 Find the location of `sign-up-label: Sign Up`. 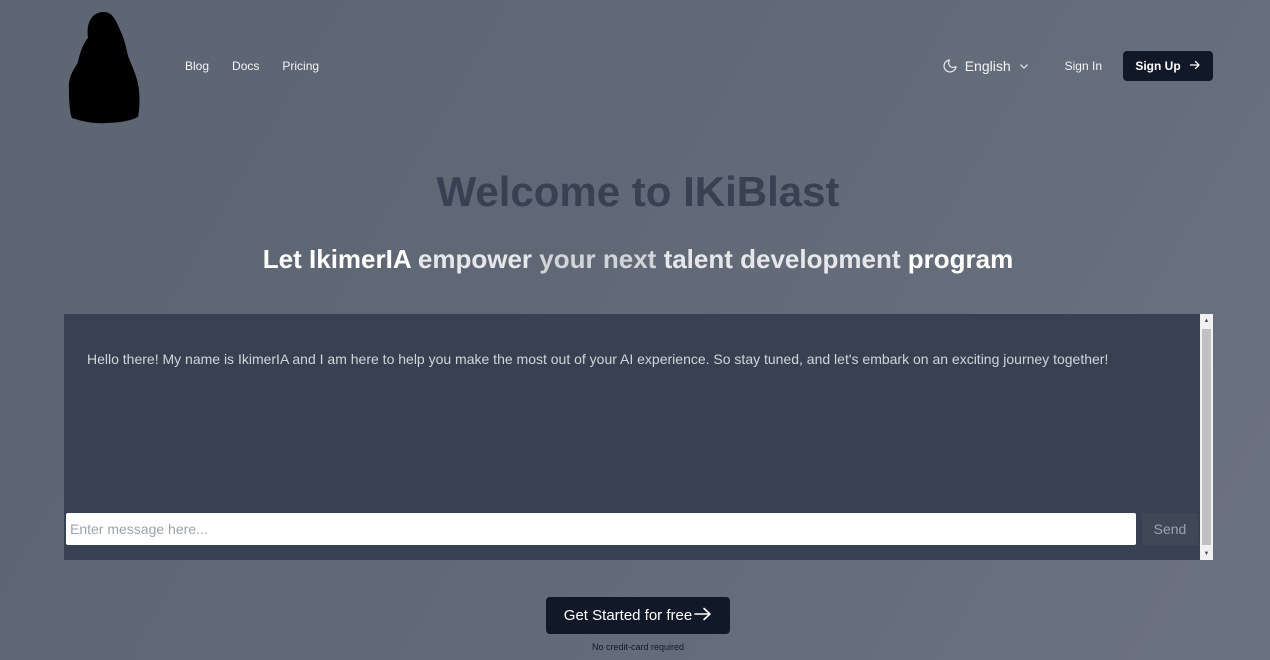

sign-up-label: Sign Up is located at coordinates (1158, 66).